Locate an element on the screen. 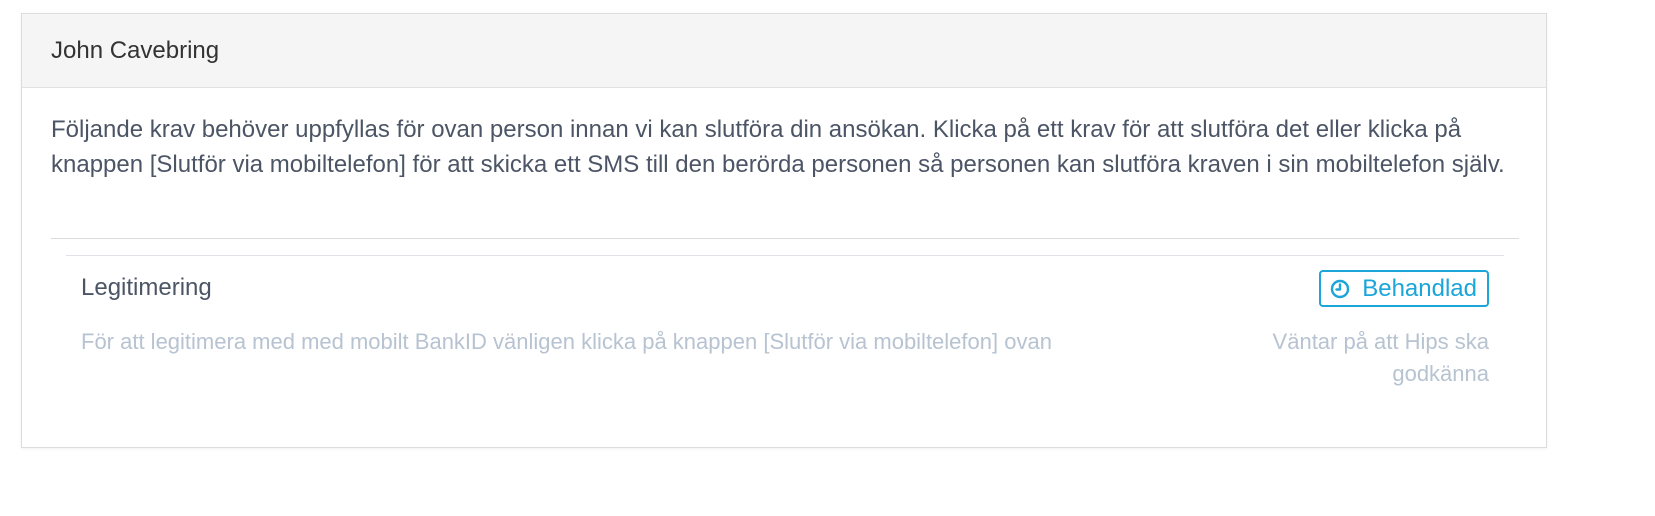  clock-icon is located at coordinates (1340, 289).